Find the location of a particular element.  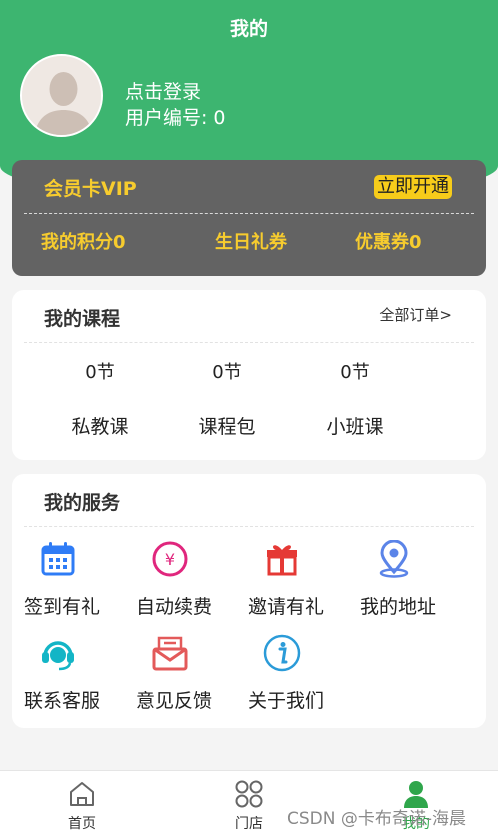

vip-card: 会员卡VIP 立即开通 我的积分0 生日礼券 优惠券0 is located at coordinates (249, 218).